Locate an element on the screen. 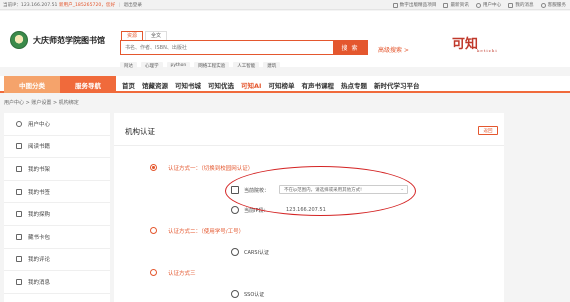 Image resolution: width=570 pixels, height=302 pixels. sidebar-item-label: 我的消息 is located at coordinates (39, 282).